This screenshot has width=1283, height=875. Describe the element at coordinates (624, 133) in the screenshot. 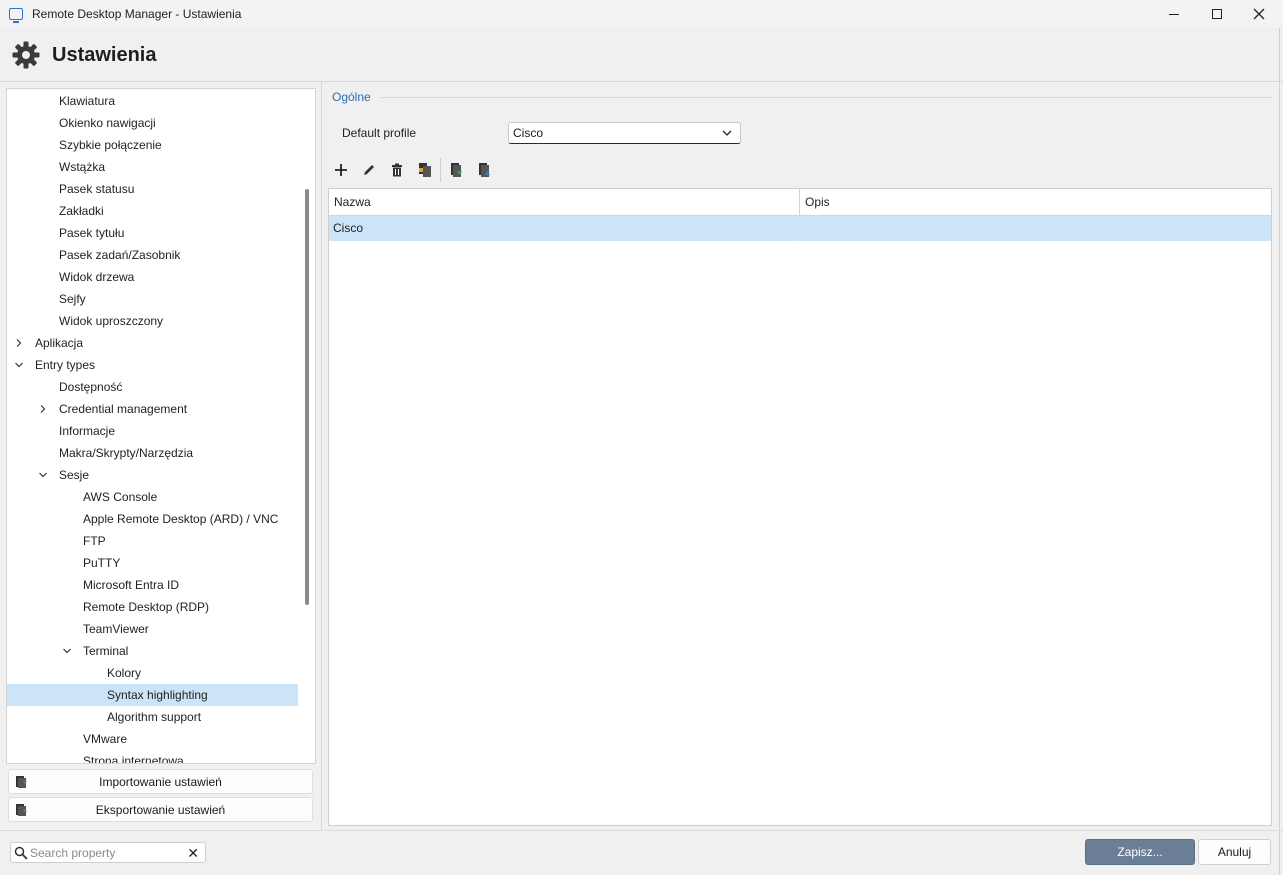

I see `default-profile-select: Cisco` at that location.